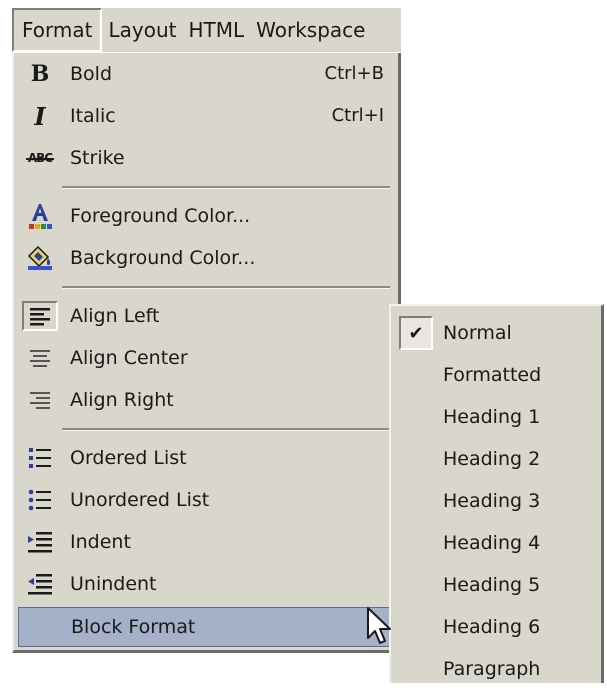 Image resolution: width=607 pixels, height=690 pixels. I want to click on menu-item-label: Align Right, so click(122, 400).